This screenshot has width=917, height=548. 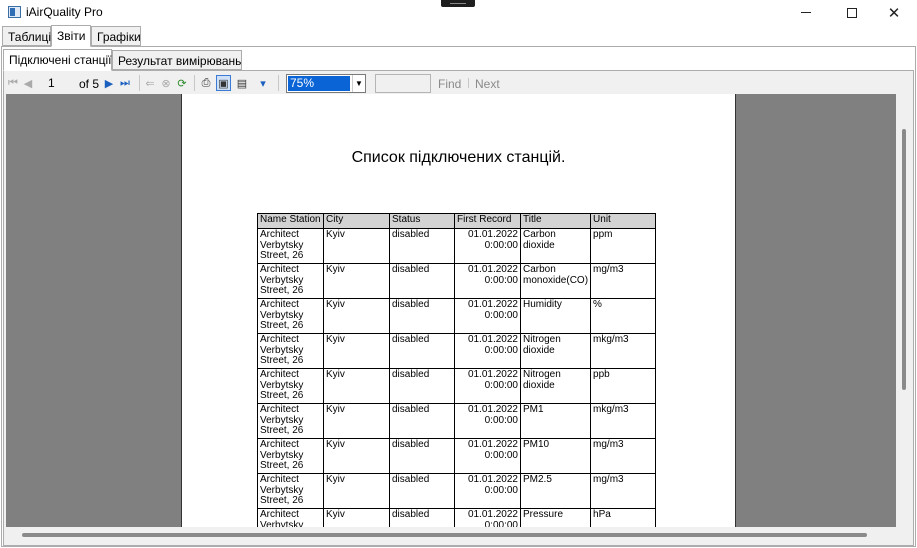 I want to click on minimize-button, so click(x=806, y=12).